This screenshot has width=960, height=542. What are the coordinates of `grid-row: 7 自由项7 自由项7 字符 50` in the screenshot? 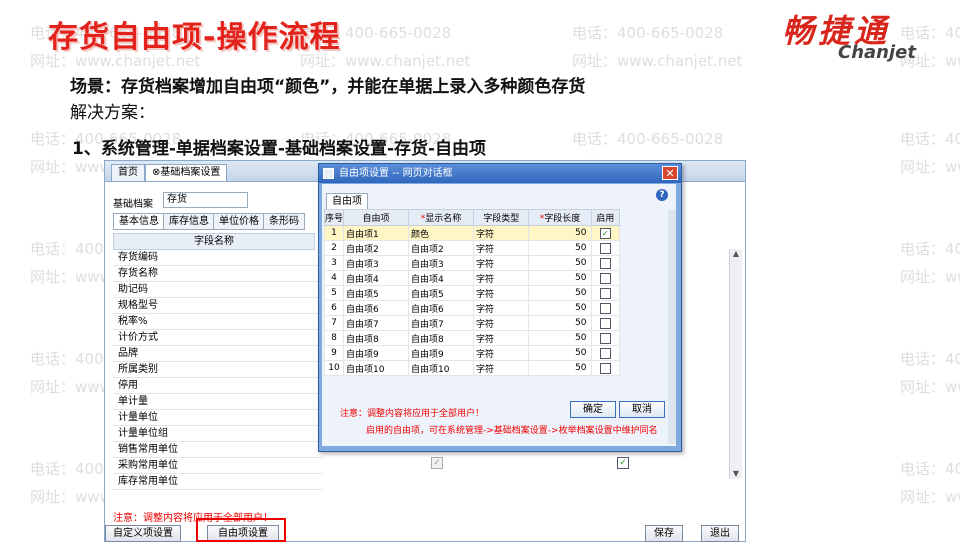 It's located at (472, 323).